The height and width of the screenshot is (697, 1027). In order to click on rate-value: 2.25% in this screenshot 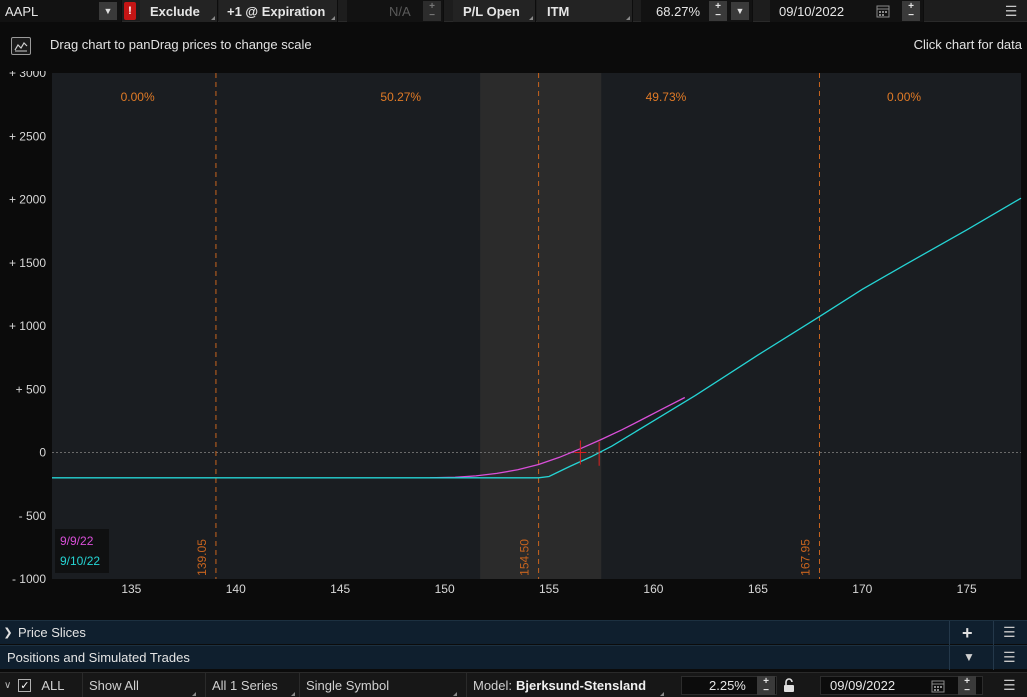, I will do `click(727, 685)`.